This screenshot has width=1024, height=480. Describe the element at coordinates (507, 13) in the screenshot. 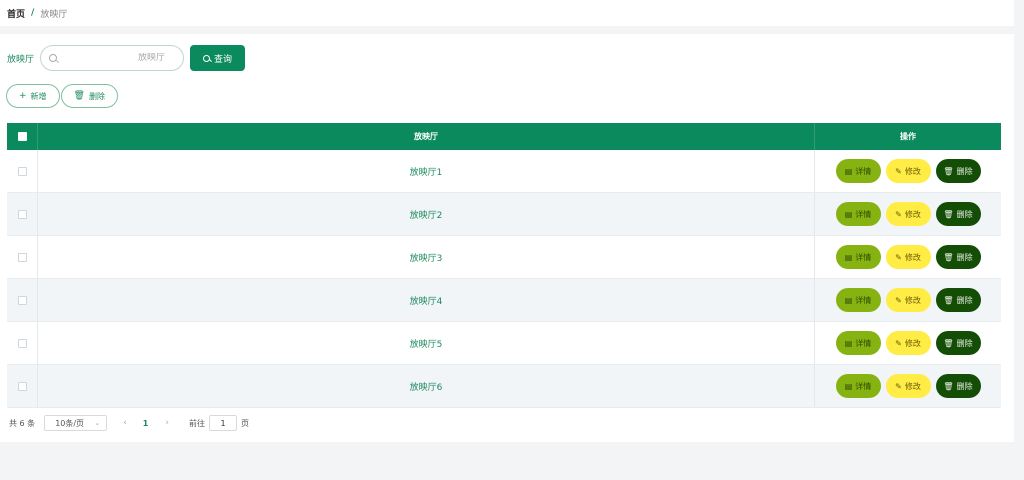

I see `breadcrumb: 首页 / 放映厅` at that location.